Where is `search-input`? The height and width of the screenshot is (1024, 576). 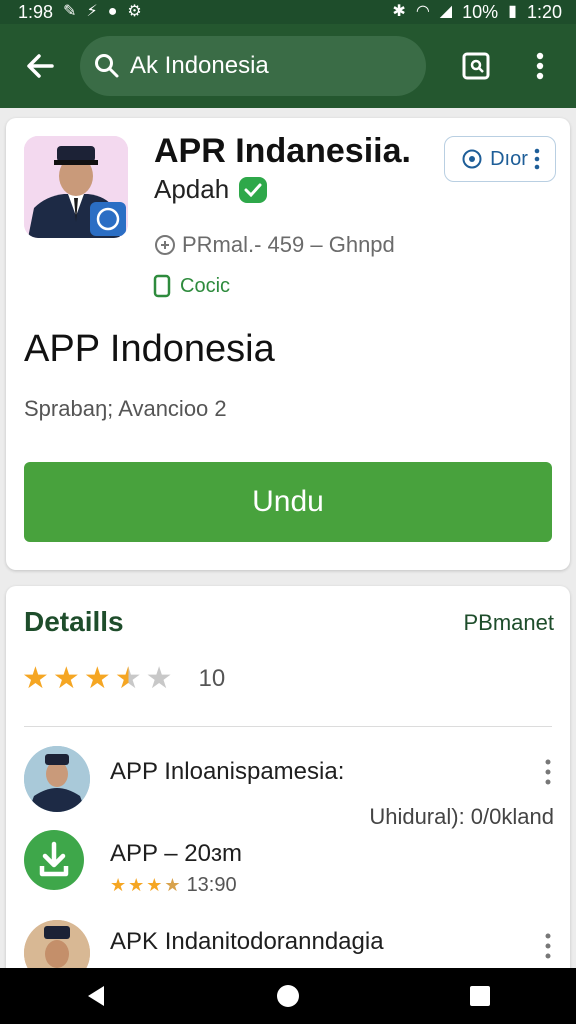 search-input is located at coordinates (255, 66).